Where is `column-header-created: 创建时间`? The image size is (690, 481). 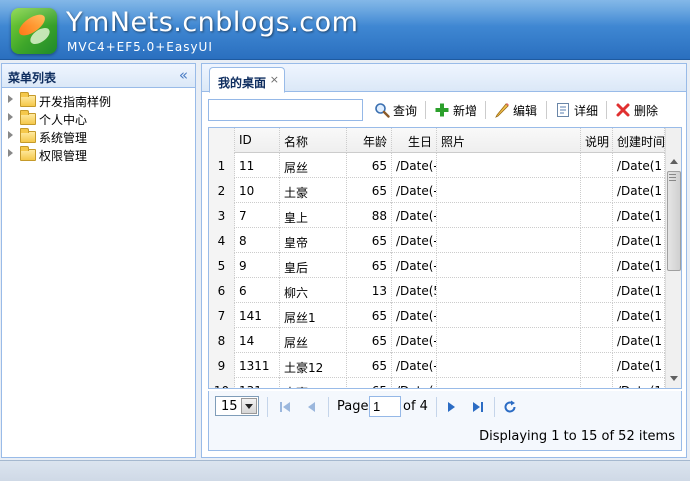
column-header-created: 创建时间 is located at coordinates (639, 140).